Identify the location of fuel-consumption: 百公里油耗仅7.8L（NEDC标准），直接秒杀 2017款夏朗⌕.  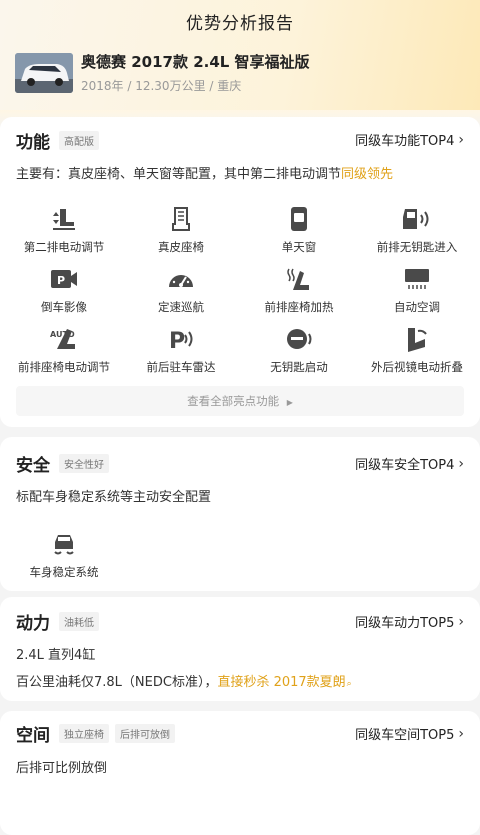
(184, 680).